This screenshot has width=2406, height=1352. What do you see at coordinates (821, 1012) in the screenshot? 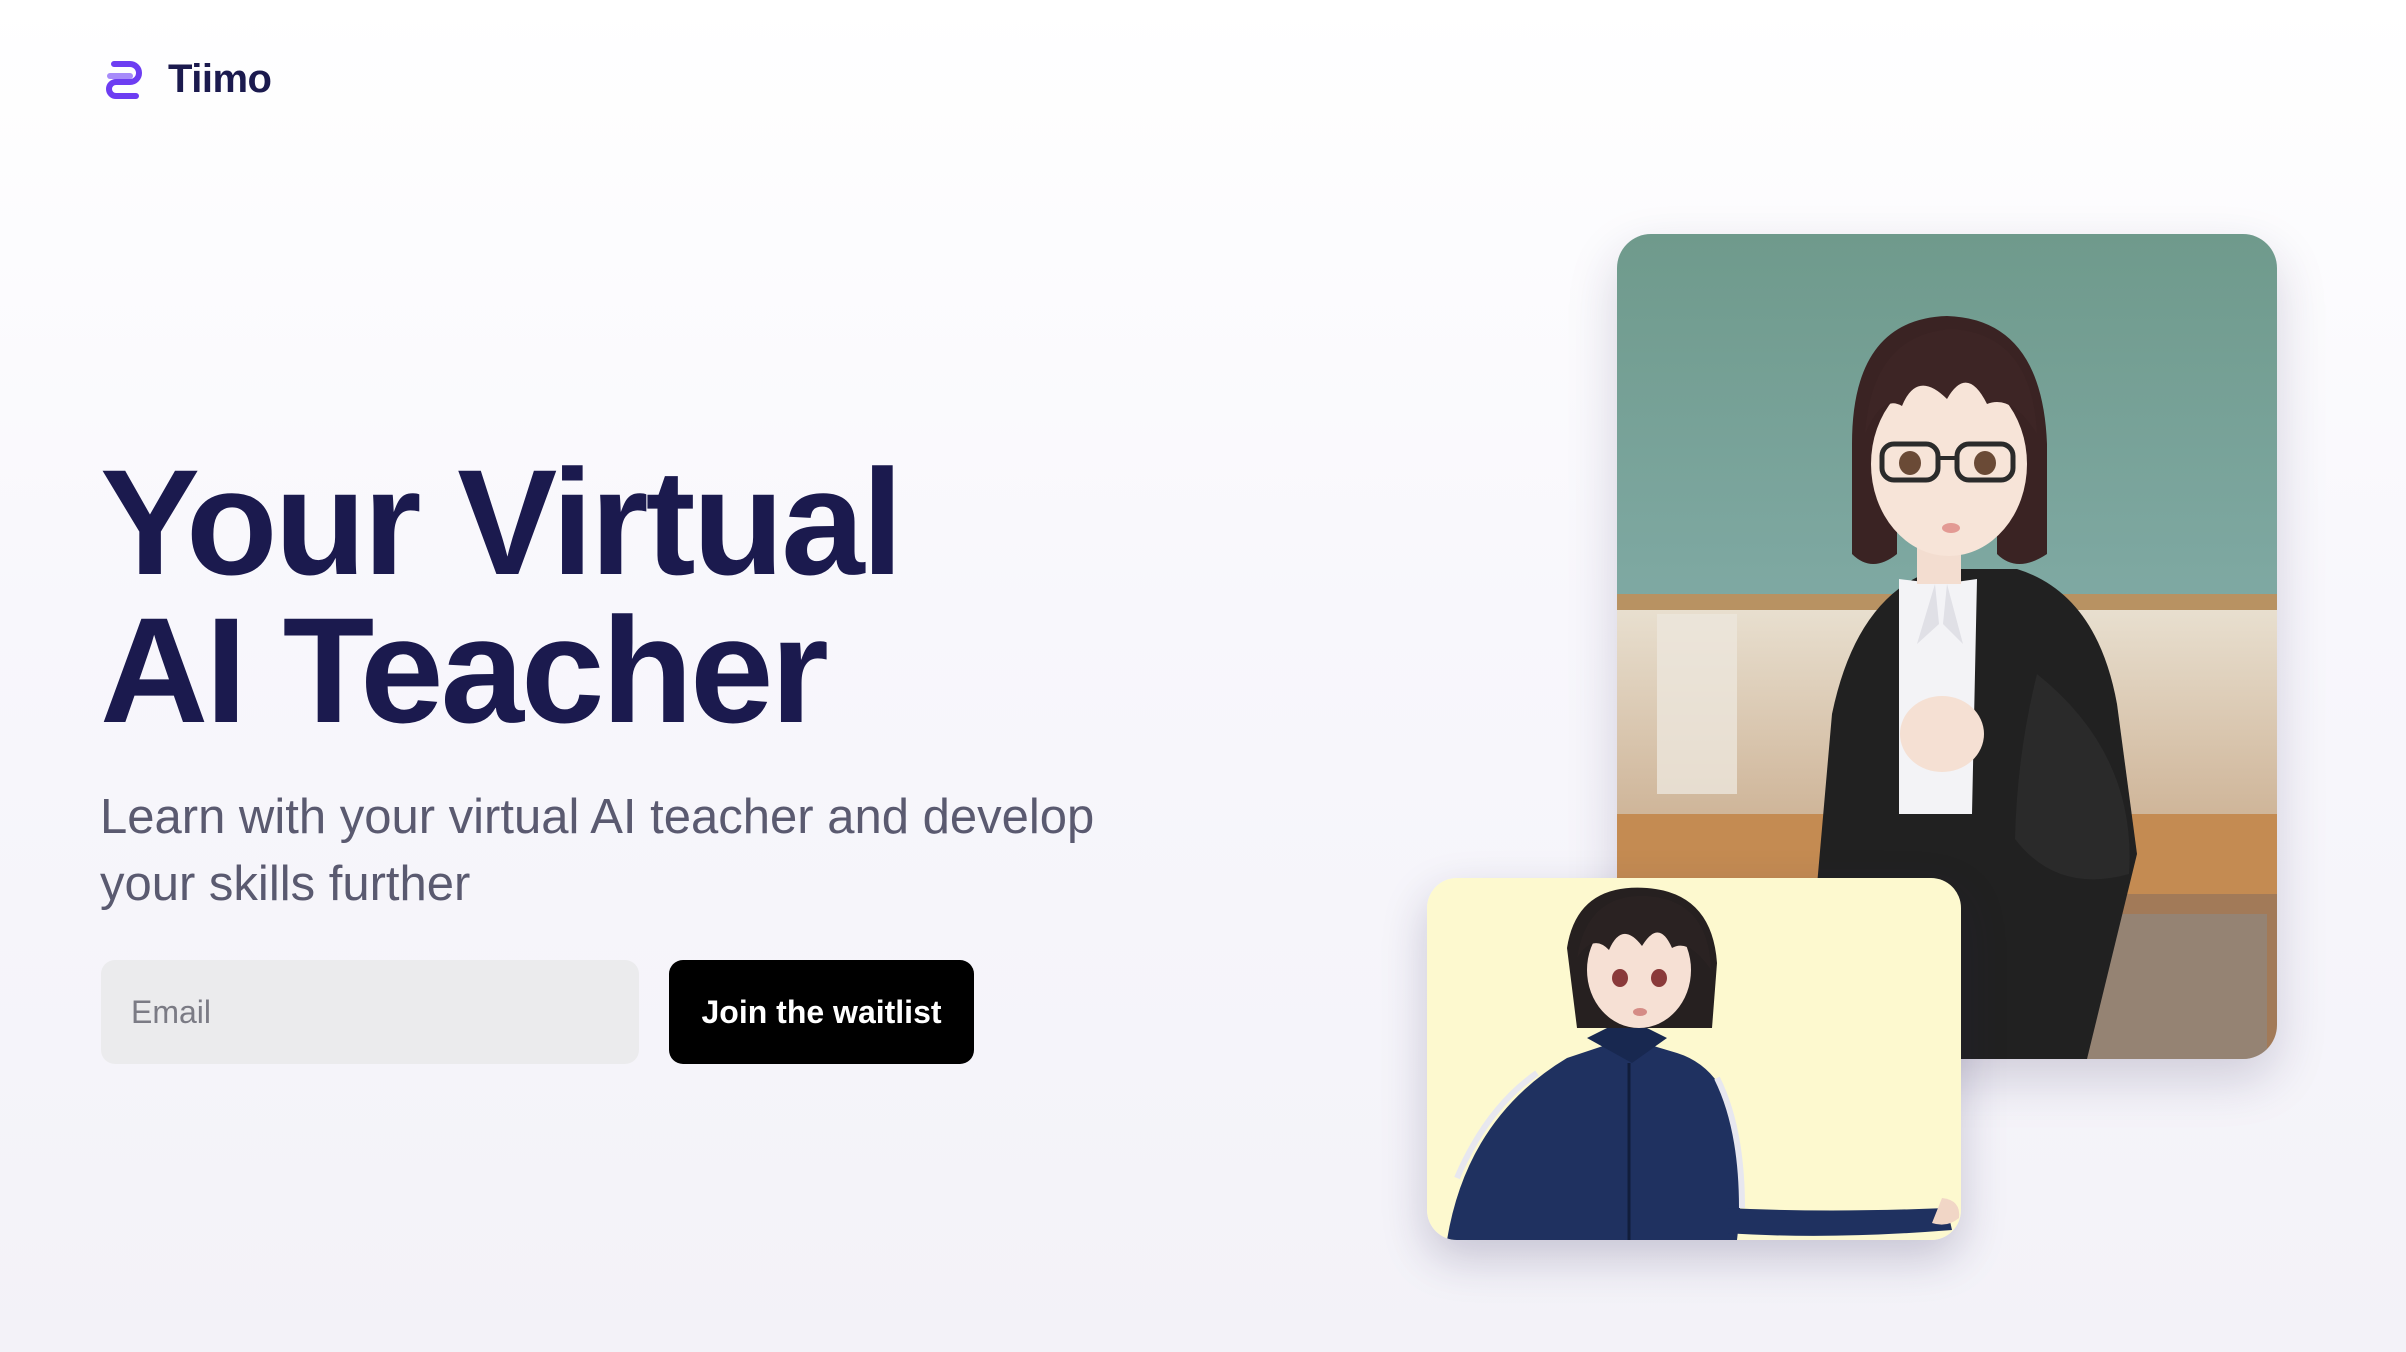
I see `join-waitlist-button: Join the waitlist` at bounding box center [821, 1012].